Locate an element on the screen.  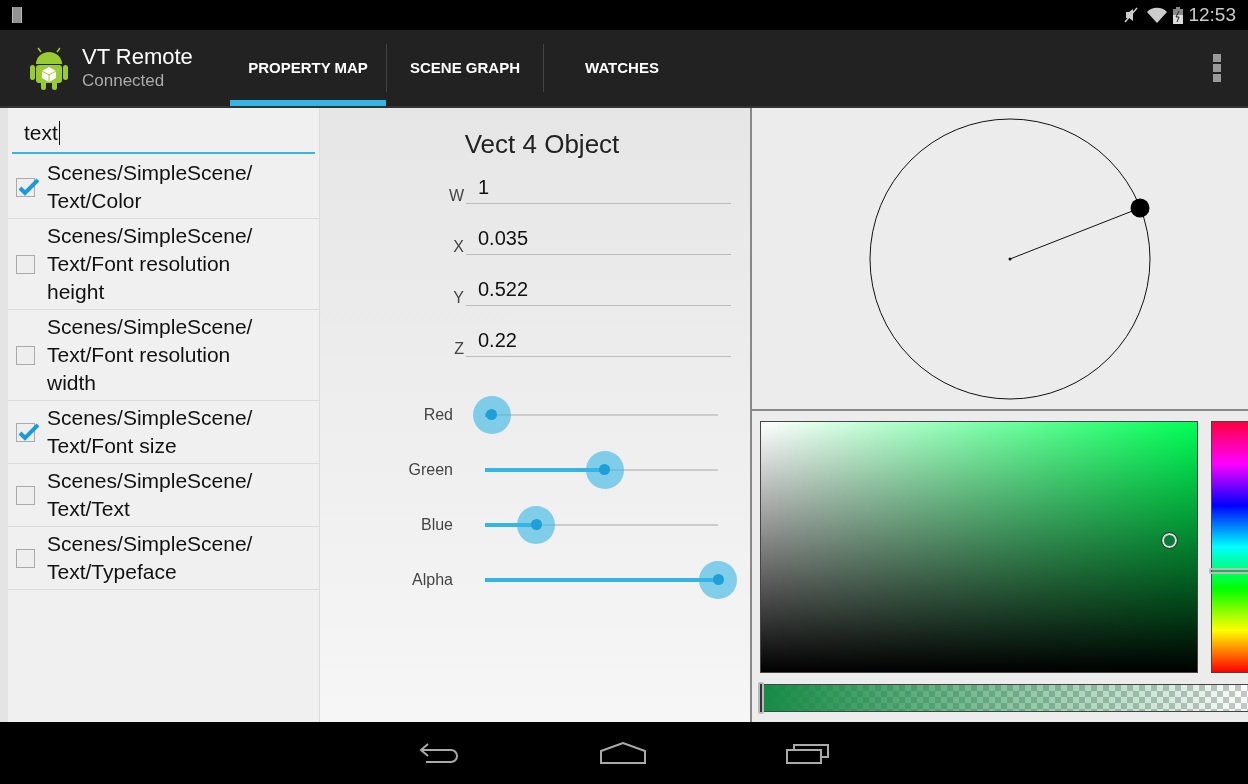
home-icon is located at coordinates (623, 753).